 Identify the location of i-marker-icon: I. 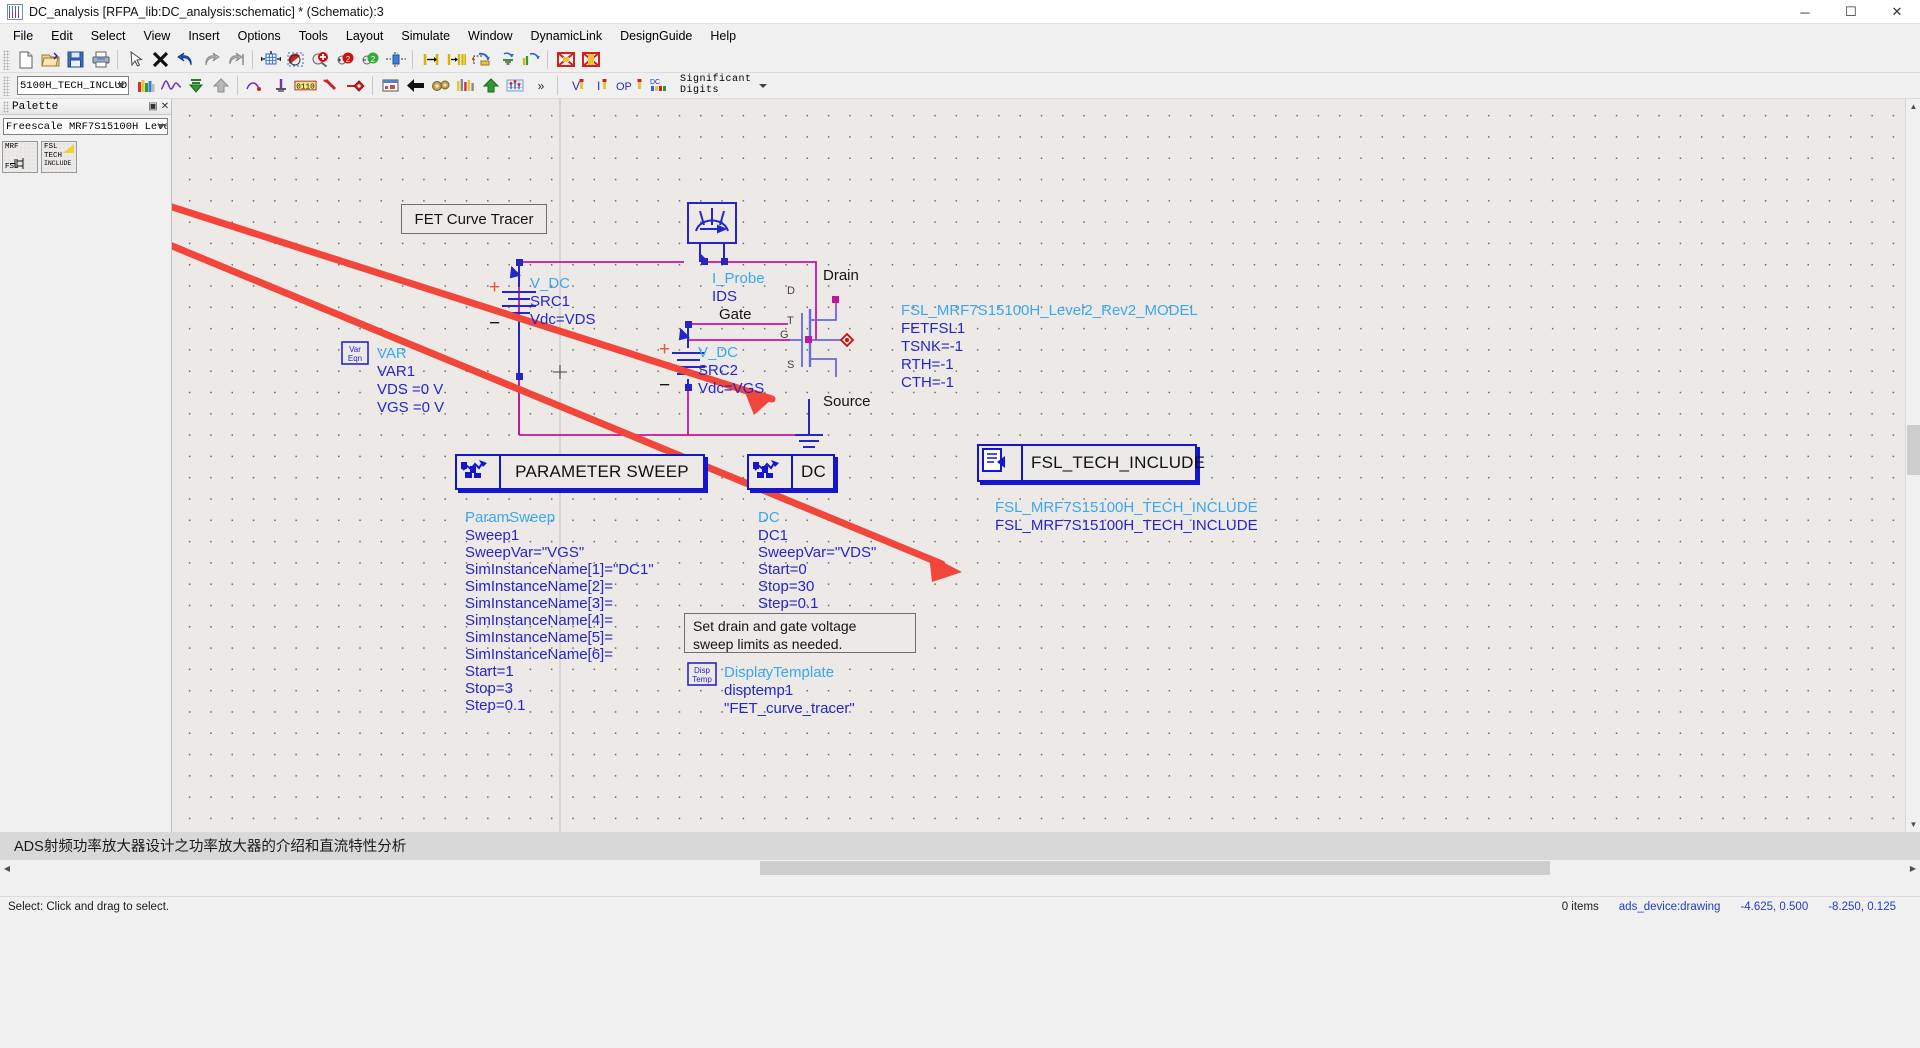
(600, 86).